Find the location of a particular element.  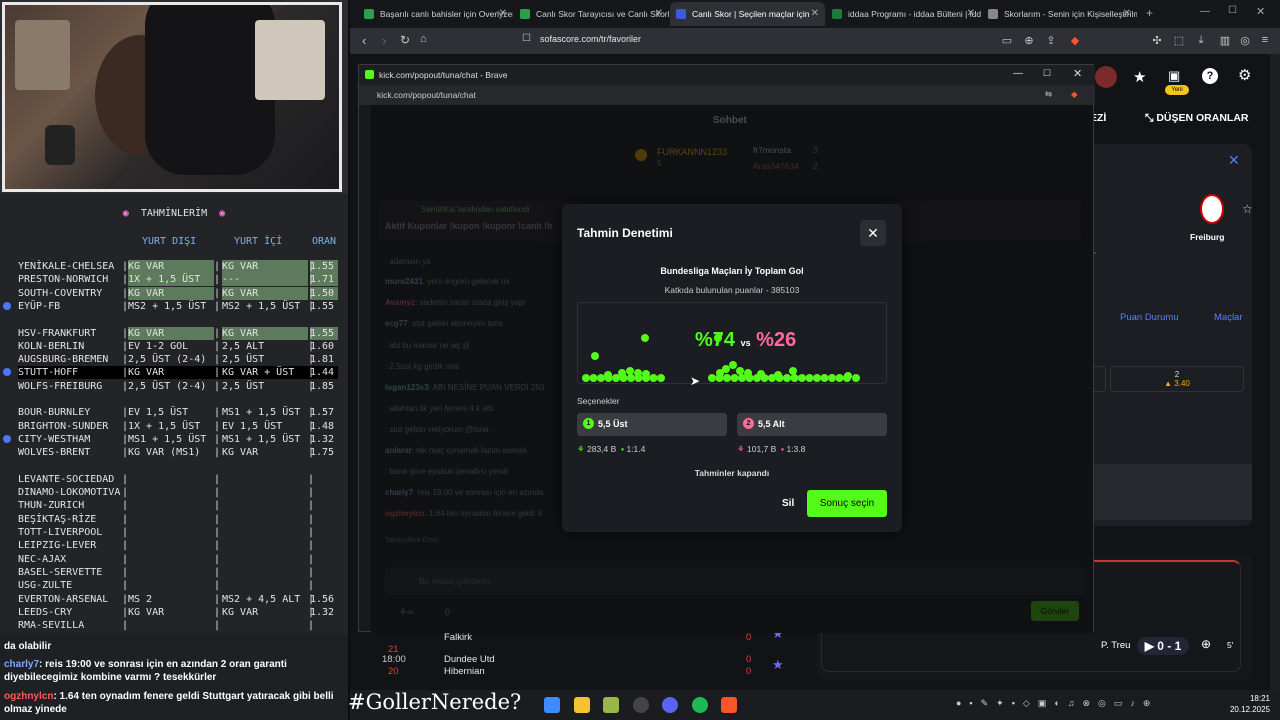

system-clock: 18:21 20.12.2025 is located at coordinates (1245, 704).